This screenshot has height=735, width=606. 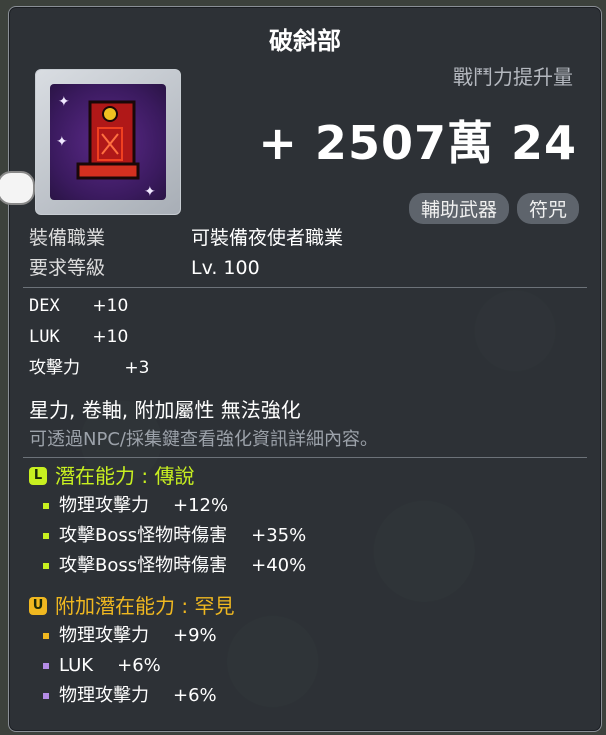 What do you see at coordinates (67, 238) in the screenshot?
I see `requirement-label: 裝備職業` at bounding box center [67, 238].